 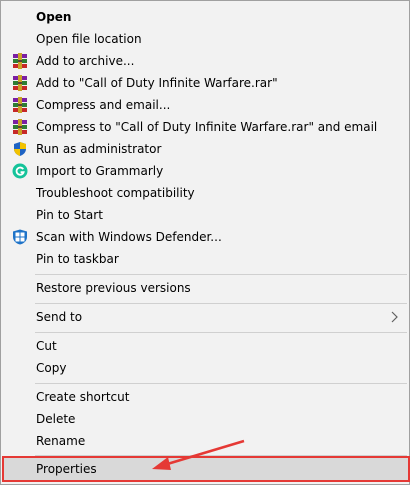 What do you see at coordinates (205, 441) in the screenshot?
I see `menu-item-rename: Rename` at bounding box center [205, 441].